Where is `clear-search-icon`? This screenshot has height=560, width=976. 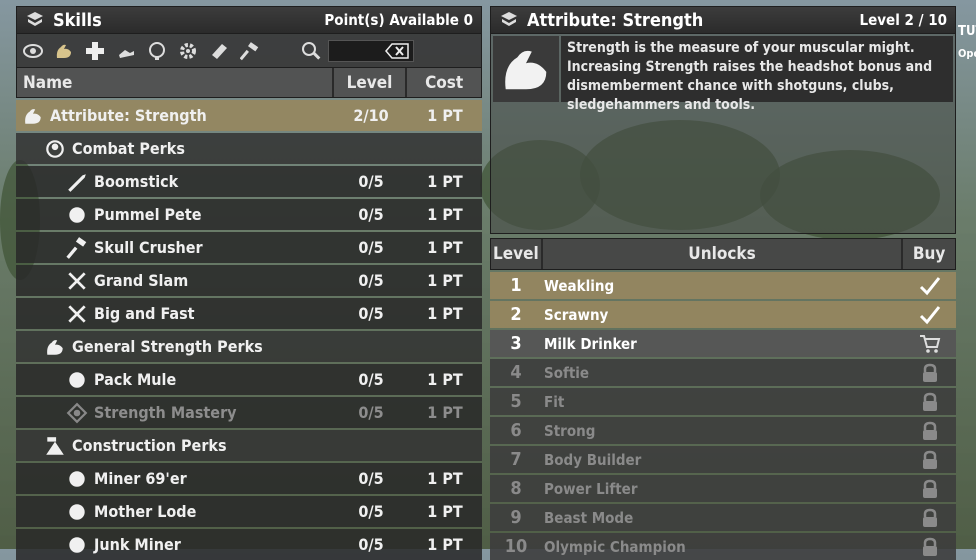
clear-search-icon is located at coordinates (397, 50).